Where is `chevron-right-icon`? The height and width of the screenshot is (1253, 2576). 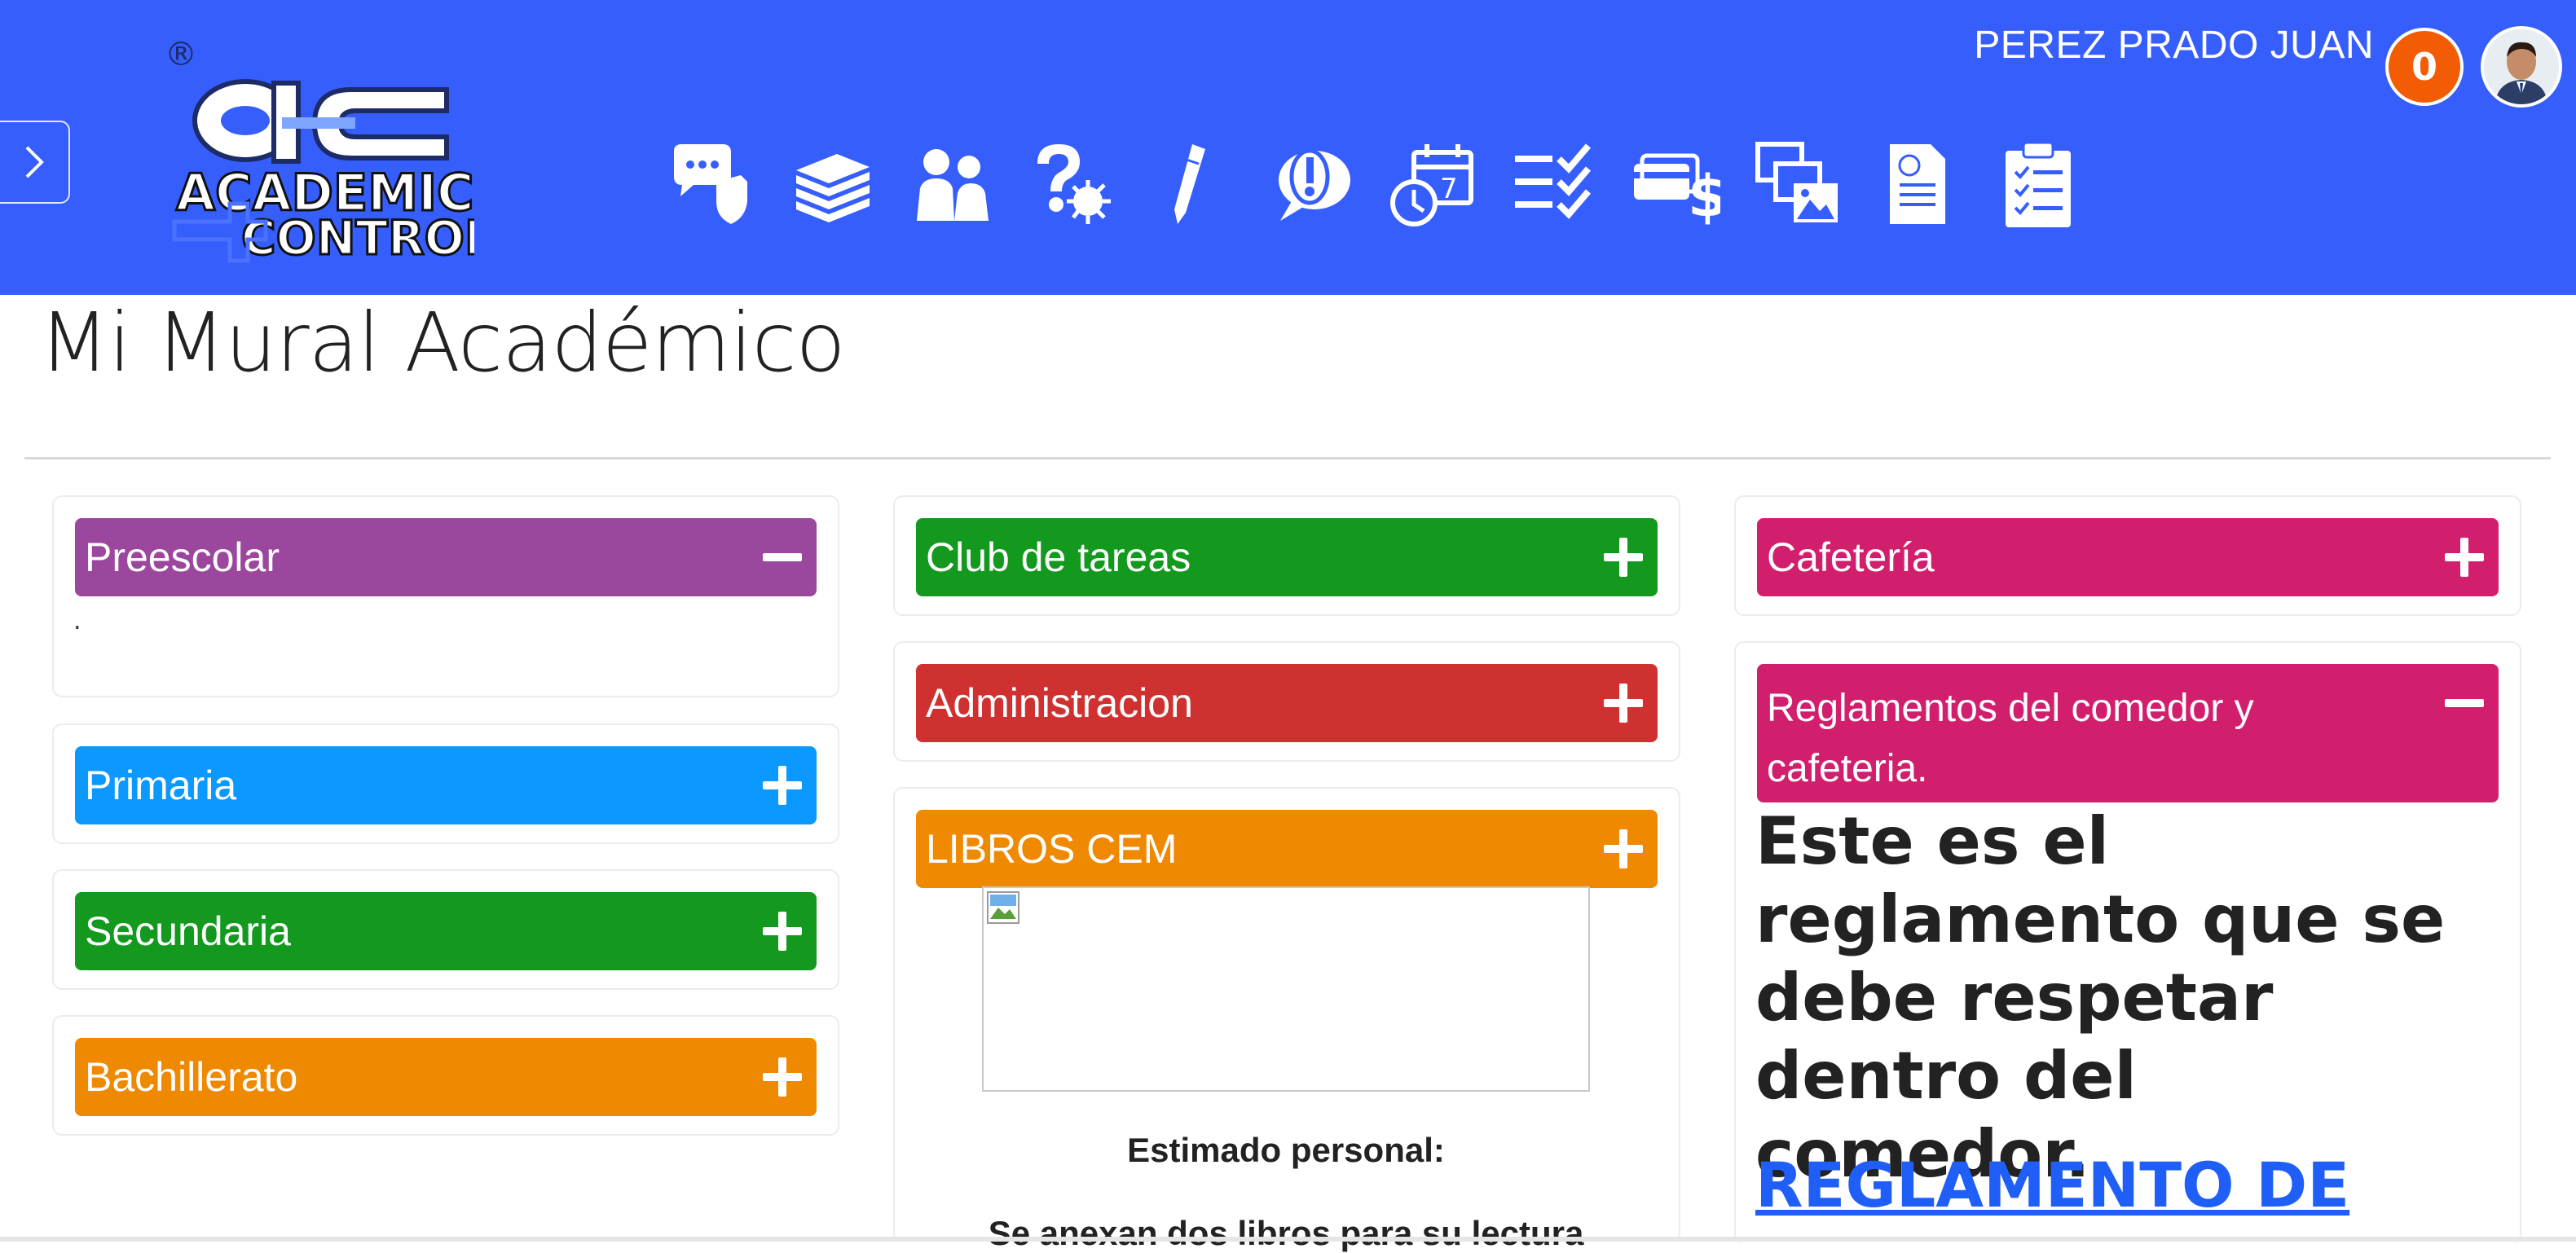
chevron-right-icon is located at coordinates (34, 162).